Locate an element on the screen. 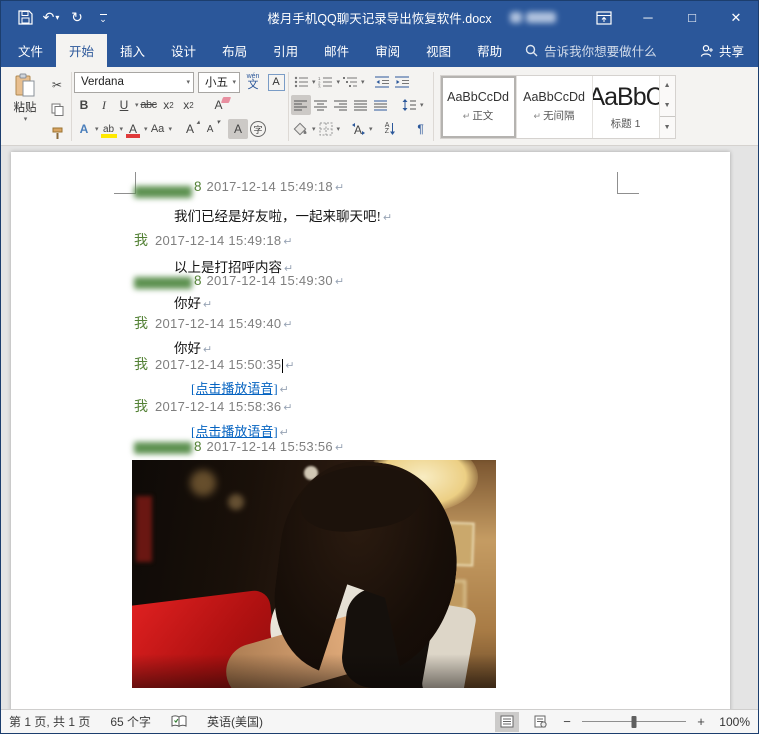 This screenshot has width=759, height=734. language-indicator: 英语(美国) is located at coordinates (235, 721).